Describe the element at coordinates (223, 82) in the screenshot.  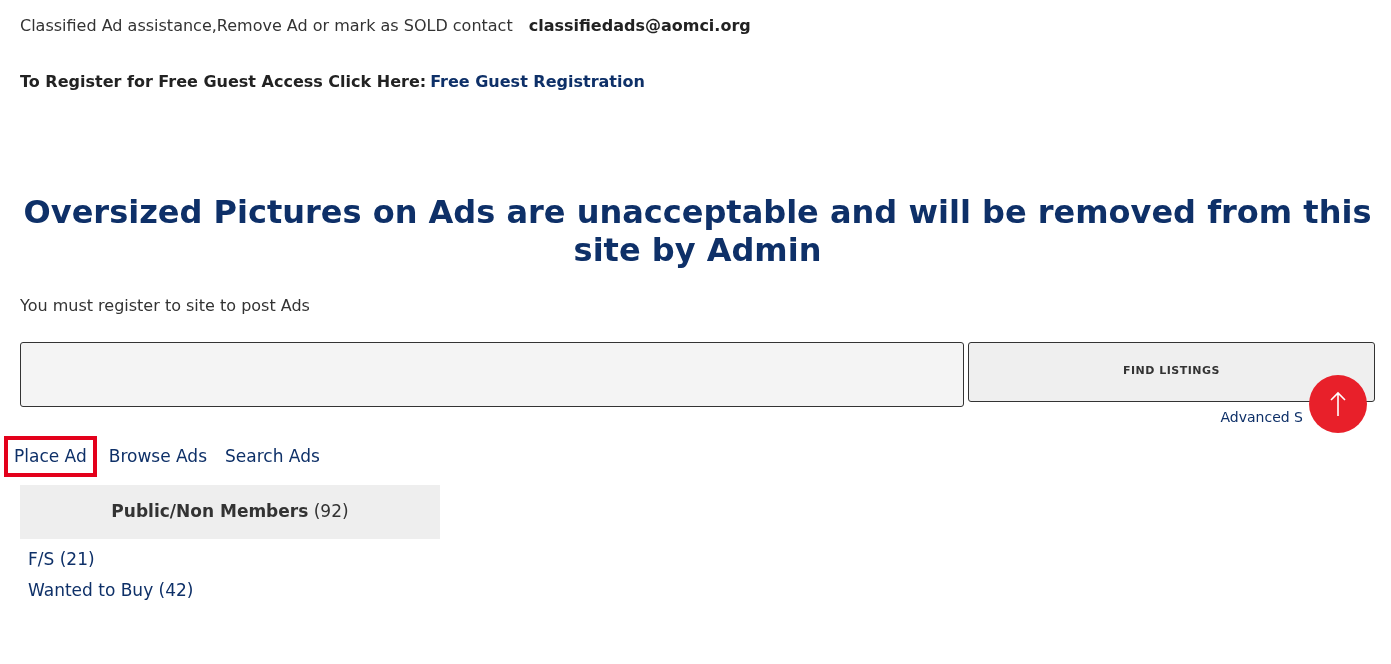
I see `register-text: To Register for Free Guest Access Click Here:` at that location.